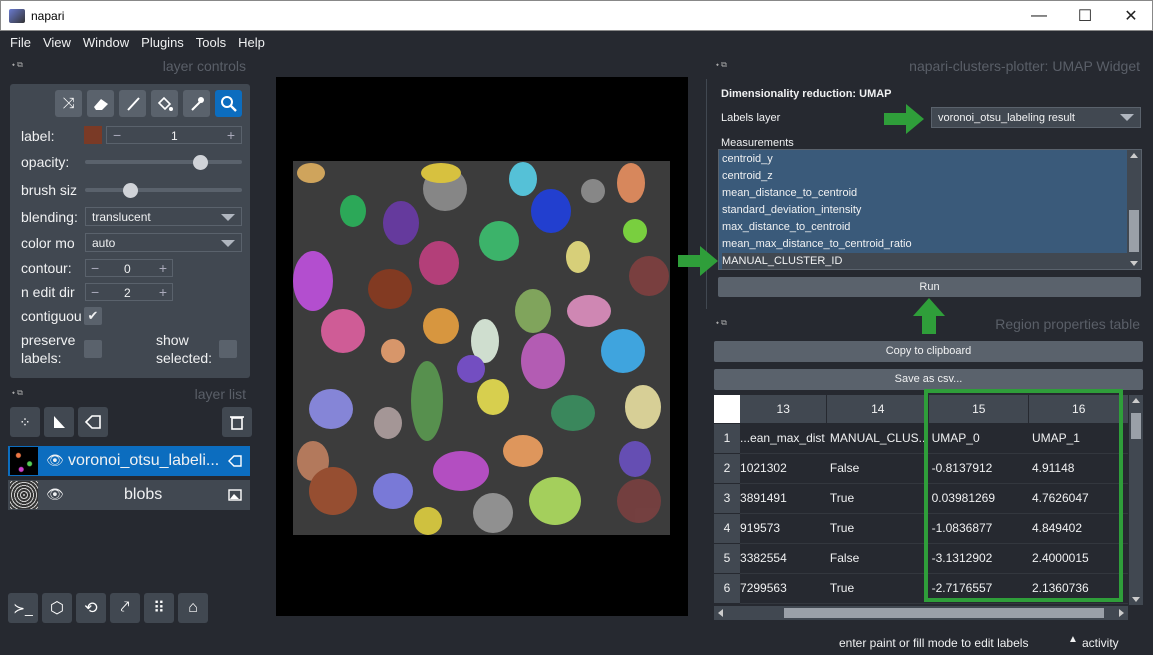 This screenshot has width=1153, height=655. Describe the element at coordinates (130, 190) in the screenshot. I see `brush-size-slider-handle` at that location.